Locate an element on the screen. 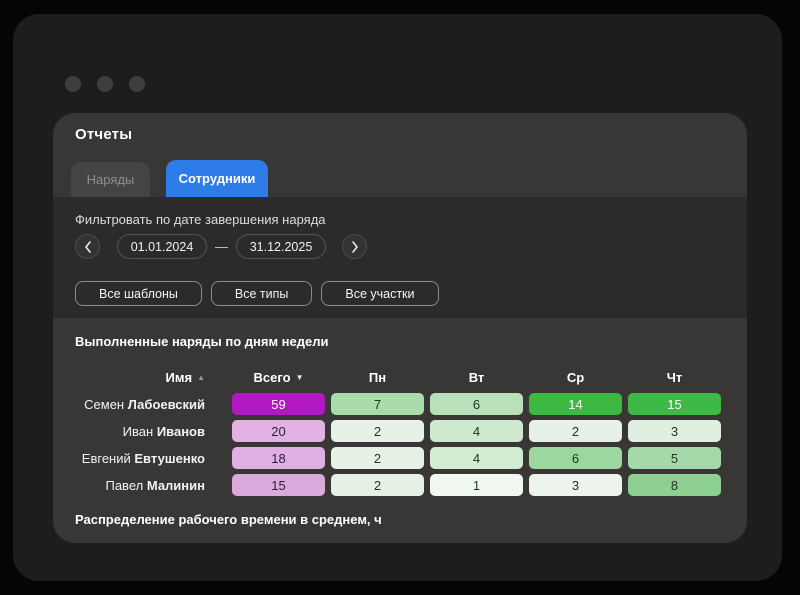 This screenshot has height=595, width=800. tab-label: Наряды is located at coordinates (110, 179).